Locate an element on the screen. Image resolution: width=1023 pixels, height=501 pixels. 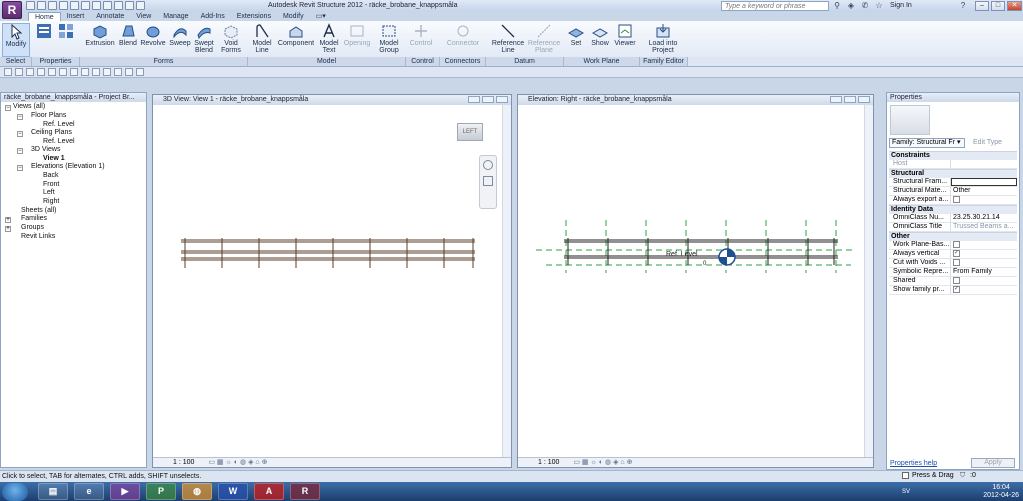
sign-in-link: Sign In is located at coordinates (901, 5).